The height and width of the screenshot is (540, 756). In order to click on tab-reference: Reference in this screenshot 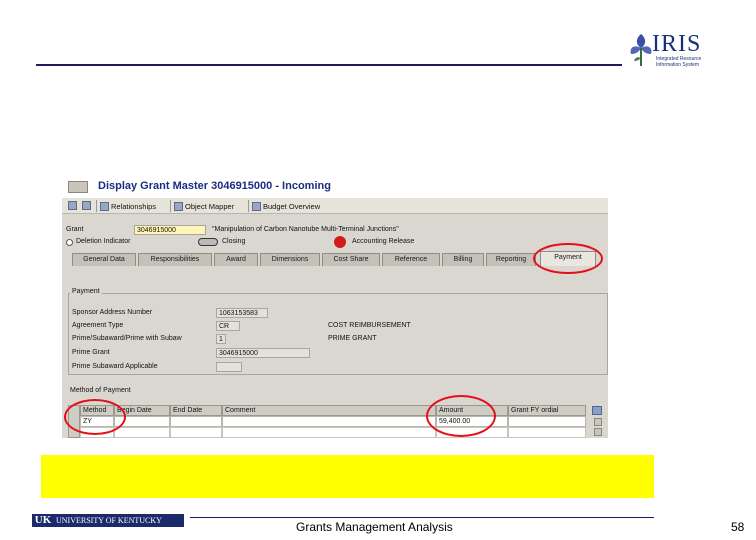, I will do `click(411, 259)`.